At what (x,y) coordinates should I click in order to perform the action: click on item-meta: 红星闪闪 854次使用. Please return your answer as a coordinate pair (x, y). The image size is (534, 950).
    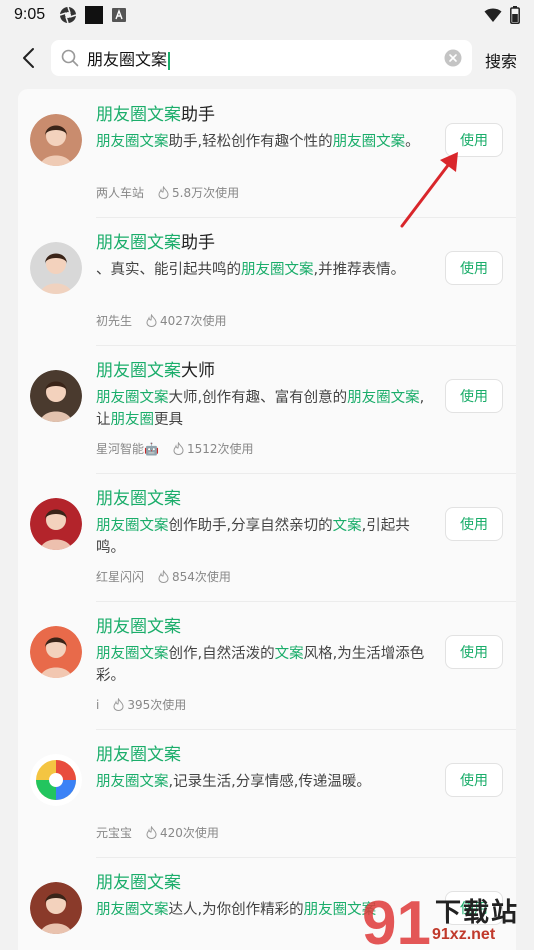
    Looking at the image, I should click on (163, 576).